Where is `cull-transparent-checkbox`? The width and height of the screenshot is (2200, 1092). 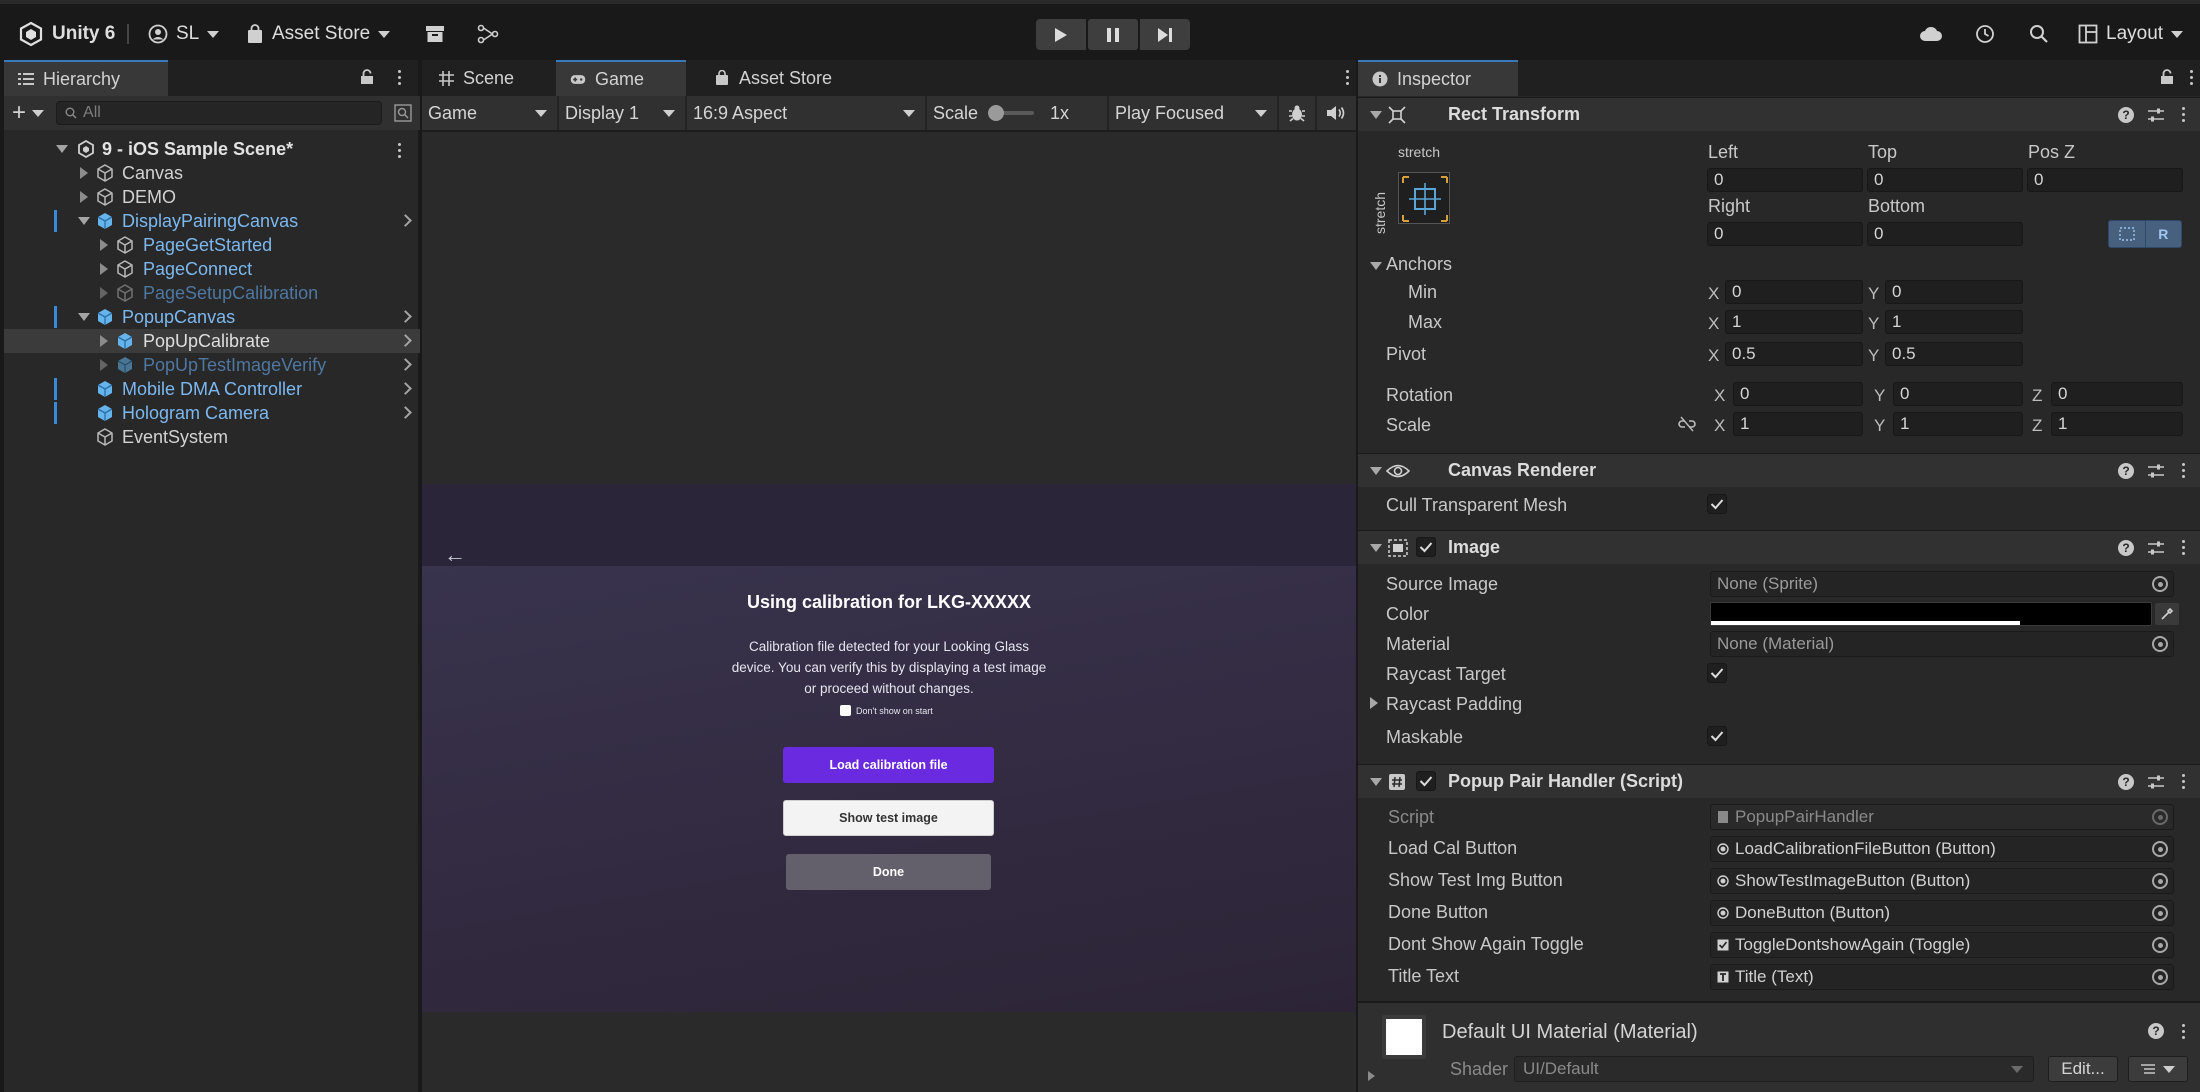
cull-transparent-checkbox is located at coordinates (1717, 504).